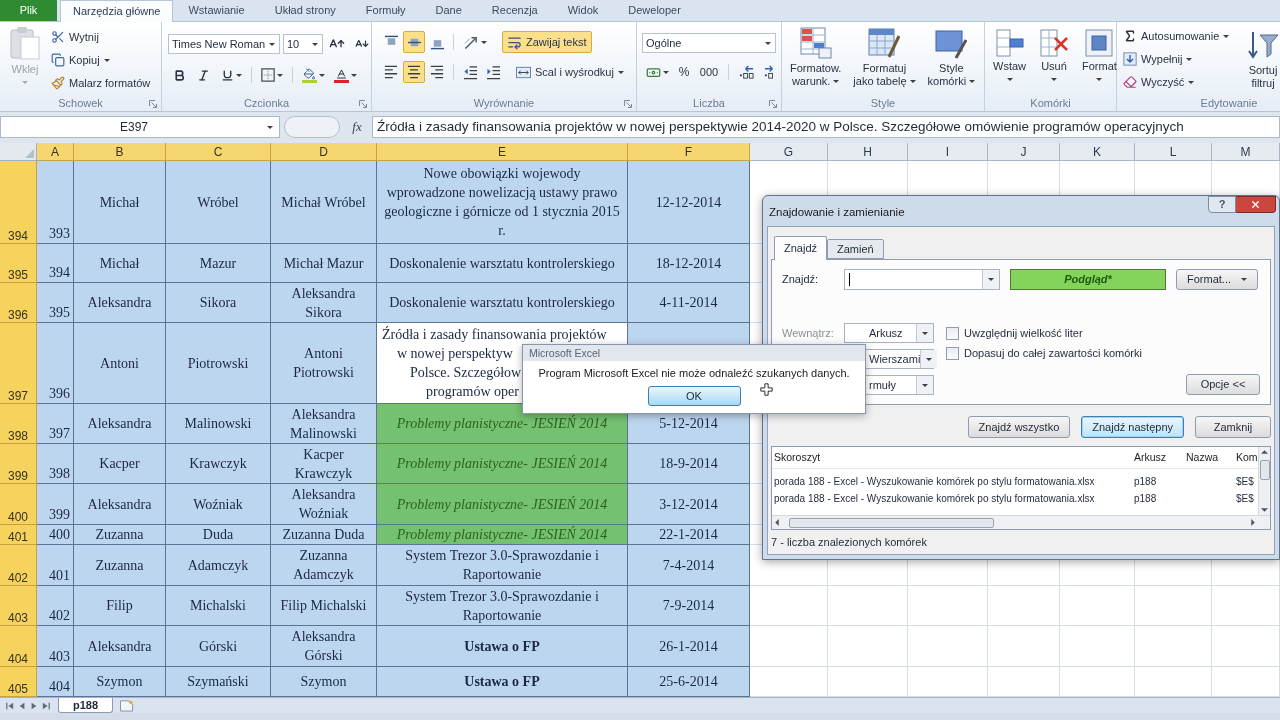  Describe the element at coordinates (120, 363) in the screenshot. I see `table-cell: Antoni` at that location.